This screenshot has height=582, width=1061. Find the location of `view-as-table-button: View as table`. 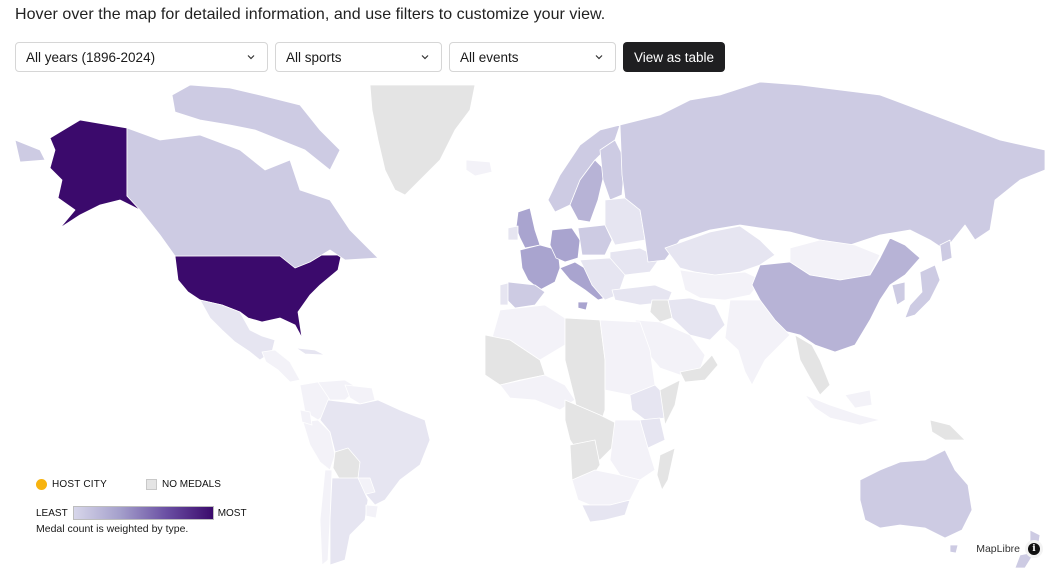

view-as-table-button: View as table is located at coordinates (674, 57).